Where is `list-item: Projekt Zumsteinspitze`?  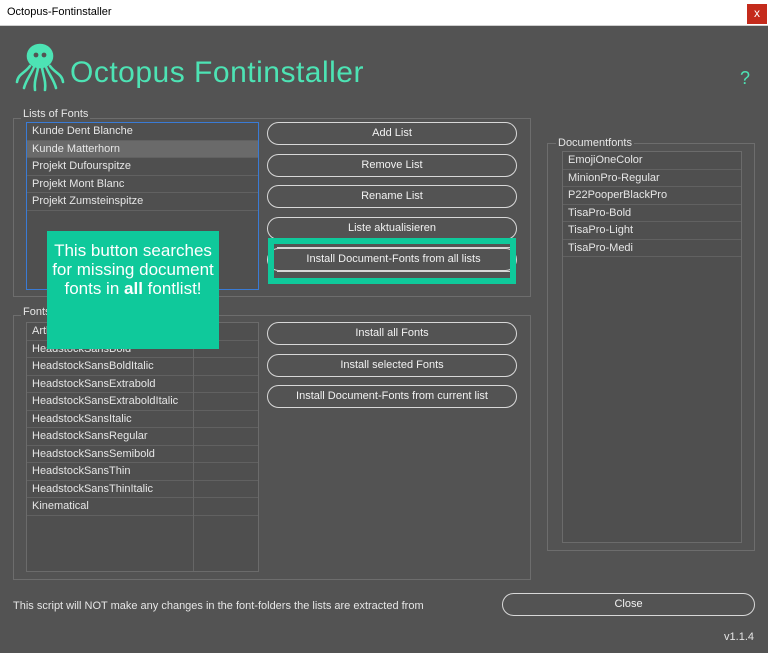 list-item: Projekt Zumsteinspitze is located at coordinates (142, 202).